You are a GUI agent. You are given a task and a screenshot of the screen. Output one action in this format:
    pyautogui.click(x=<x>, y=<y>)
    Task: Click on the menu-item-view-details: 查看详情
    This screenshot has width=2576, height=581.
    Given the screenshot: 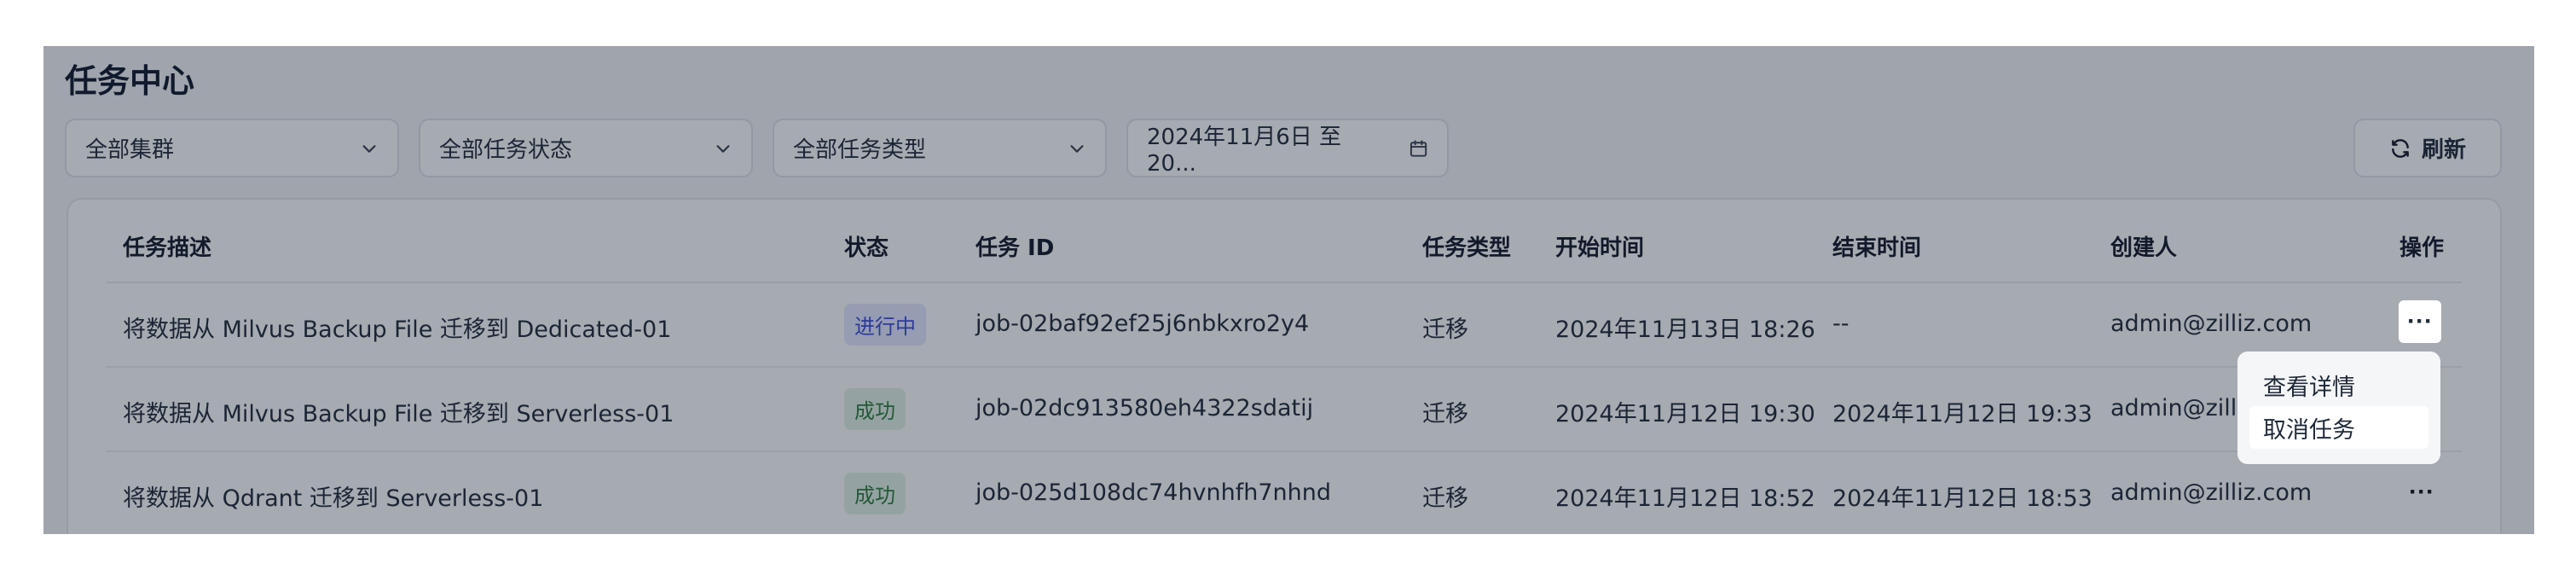 What is the action you would take?
    pyautogui.click(x=2338, y=384)
    